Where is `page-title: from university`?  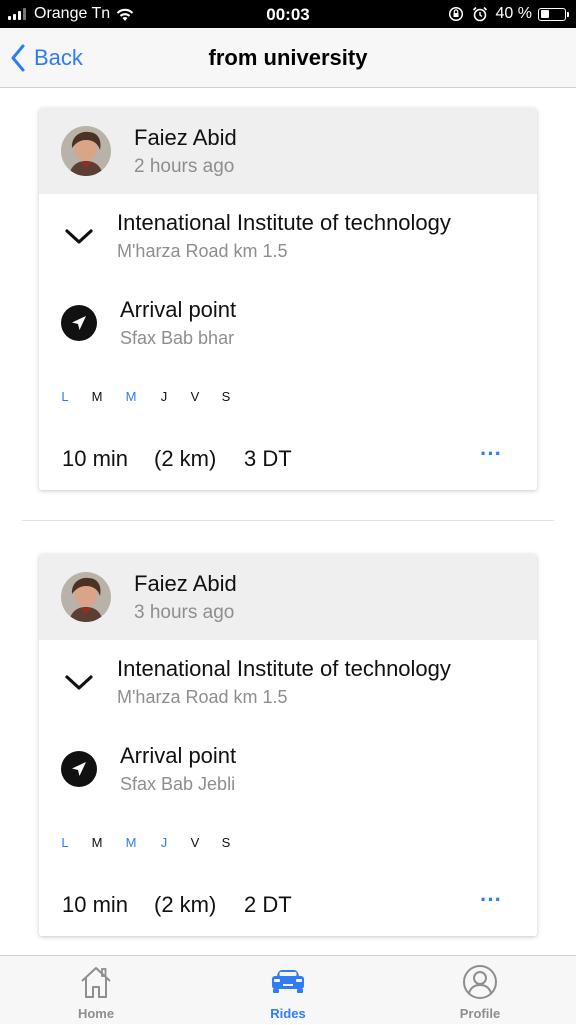 page-title: from university is located at coordinates (288, 57).